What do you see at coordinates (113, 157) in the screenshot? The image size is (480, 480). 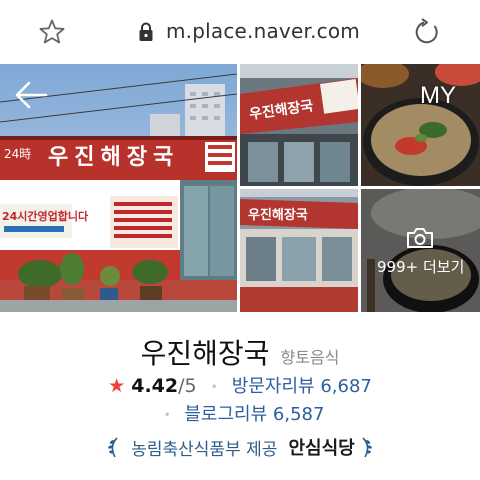 I see `sign-name-text: 우진해장국` at bounding box center [113, 157].